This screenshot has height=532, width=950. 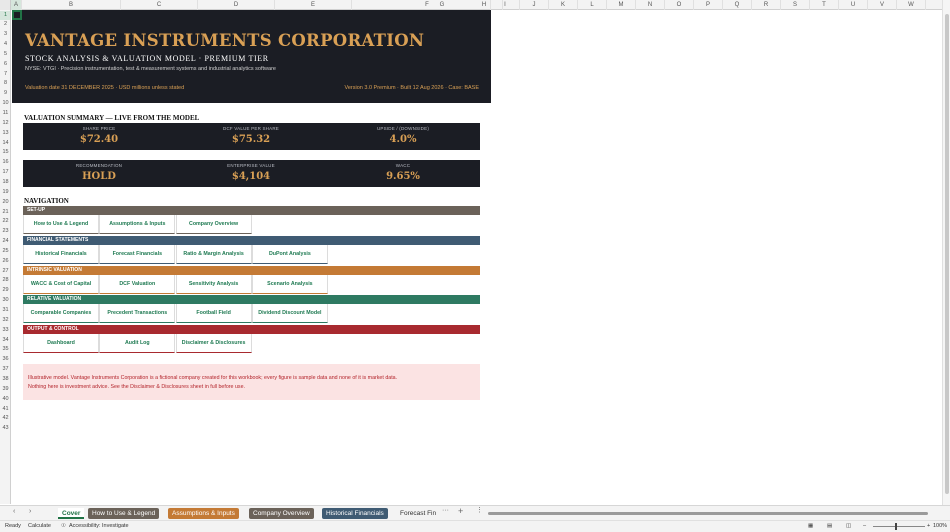 What do you see at coordinates (5, 173) in the screenshot?
I see `row-header-17: 17` at bounding box center [5, 173].